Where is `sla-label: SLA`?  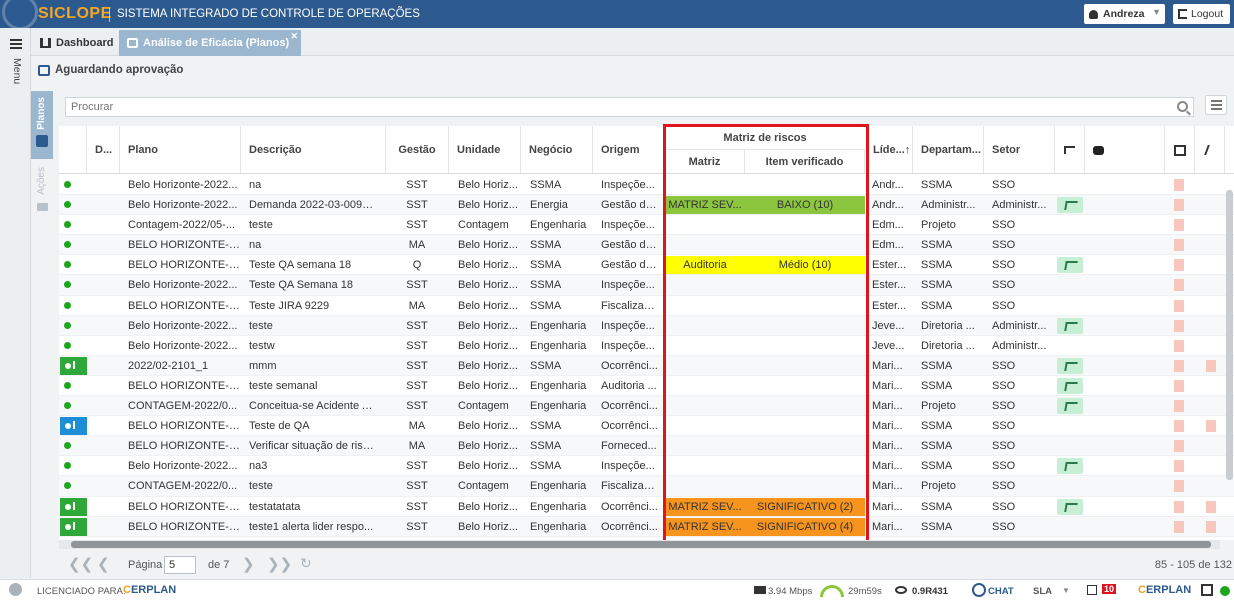
sla-label: SLA is located at coordinates (1042, 591).